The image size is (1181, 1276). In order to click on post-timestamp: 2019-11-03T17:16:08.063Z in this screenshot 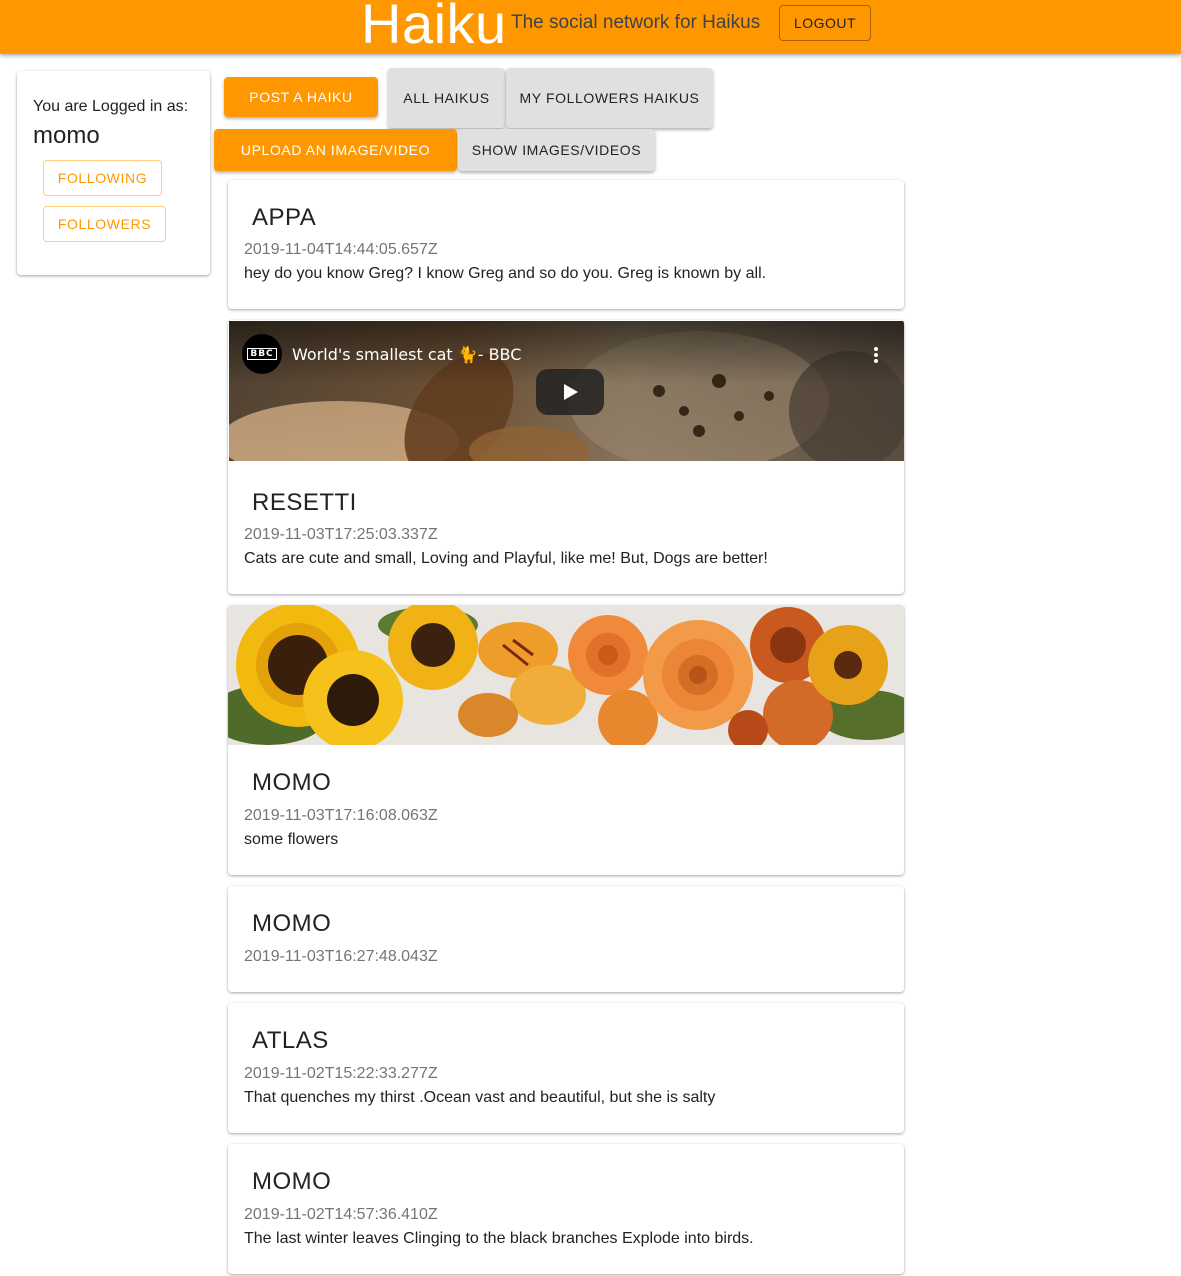, I will do `click(341, 815)`.